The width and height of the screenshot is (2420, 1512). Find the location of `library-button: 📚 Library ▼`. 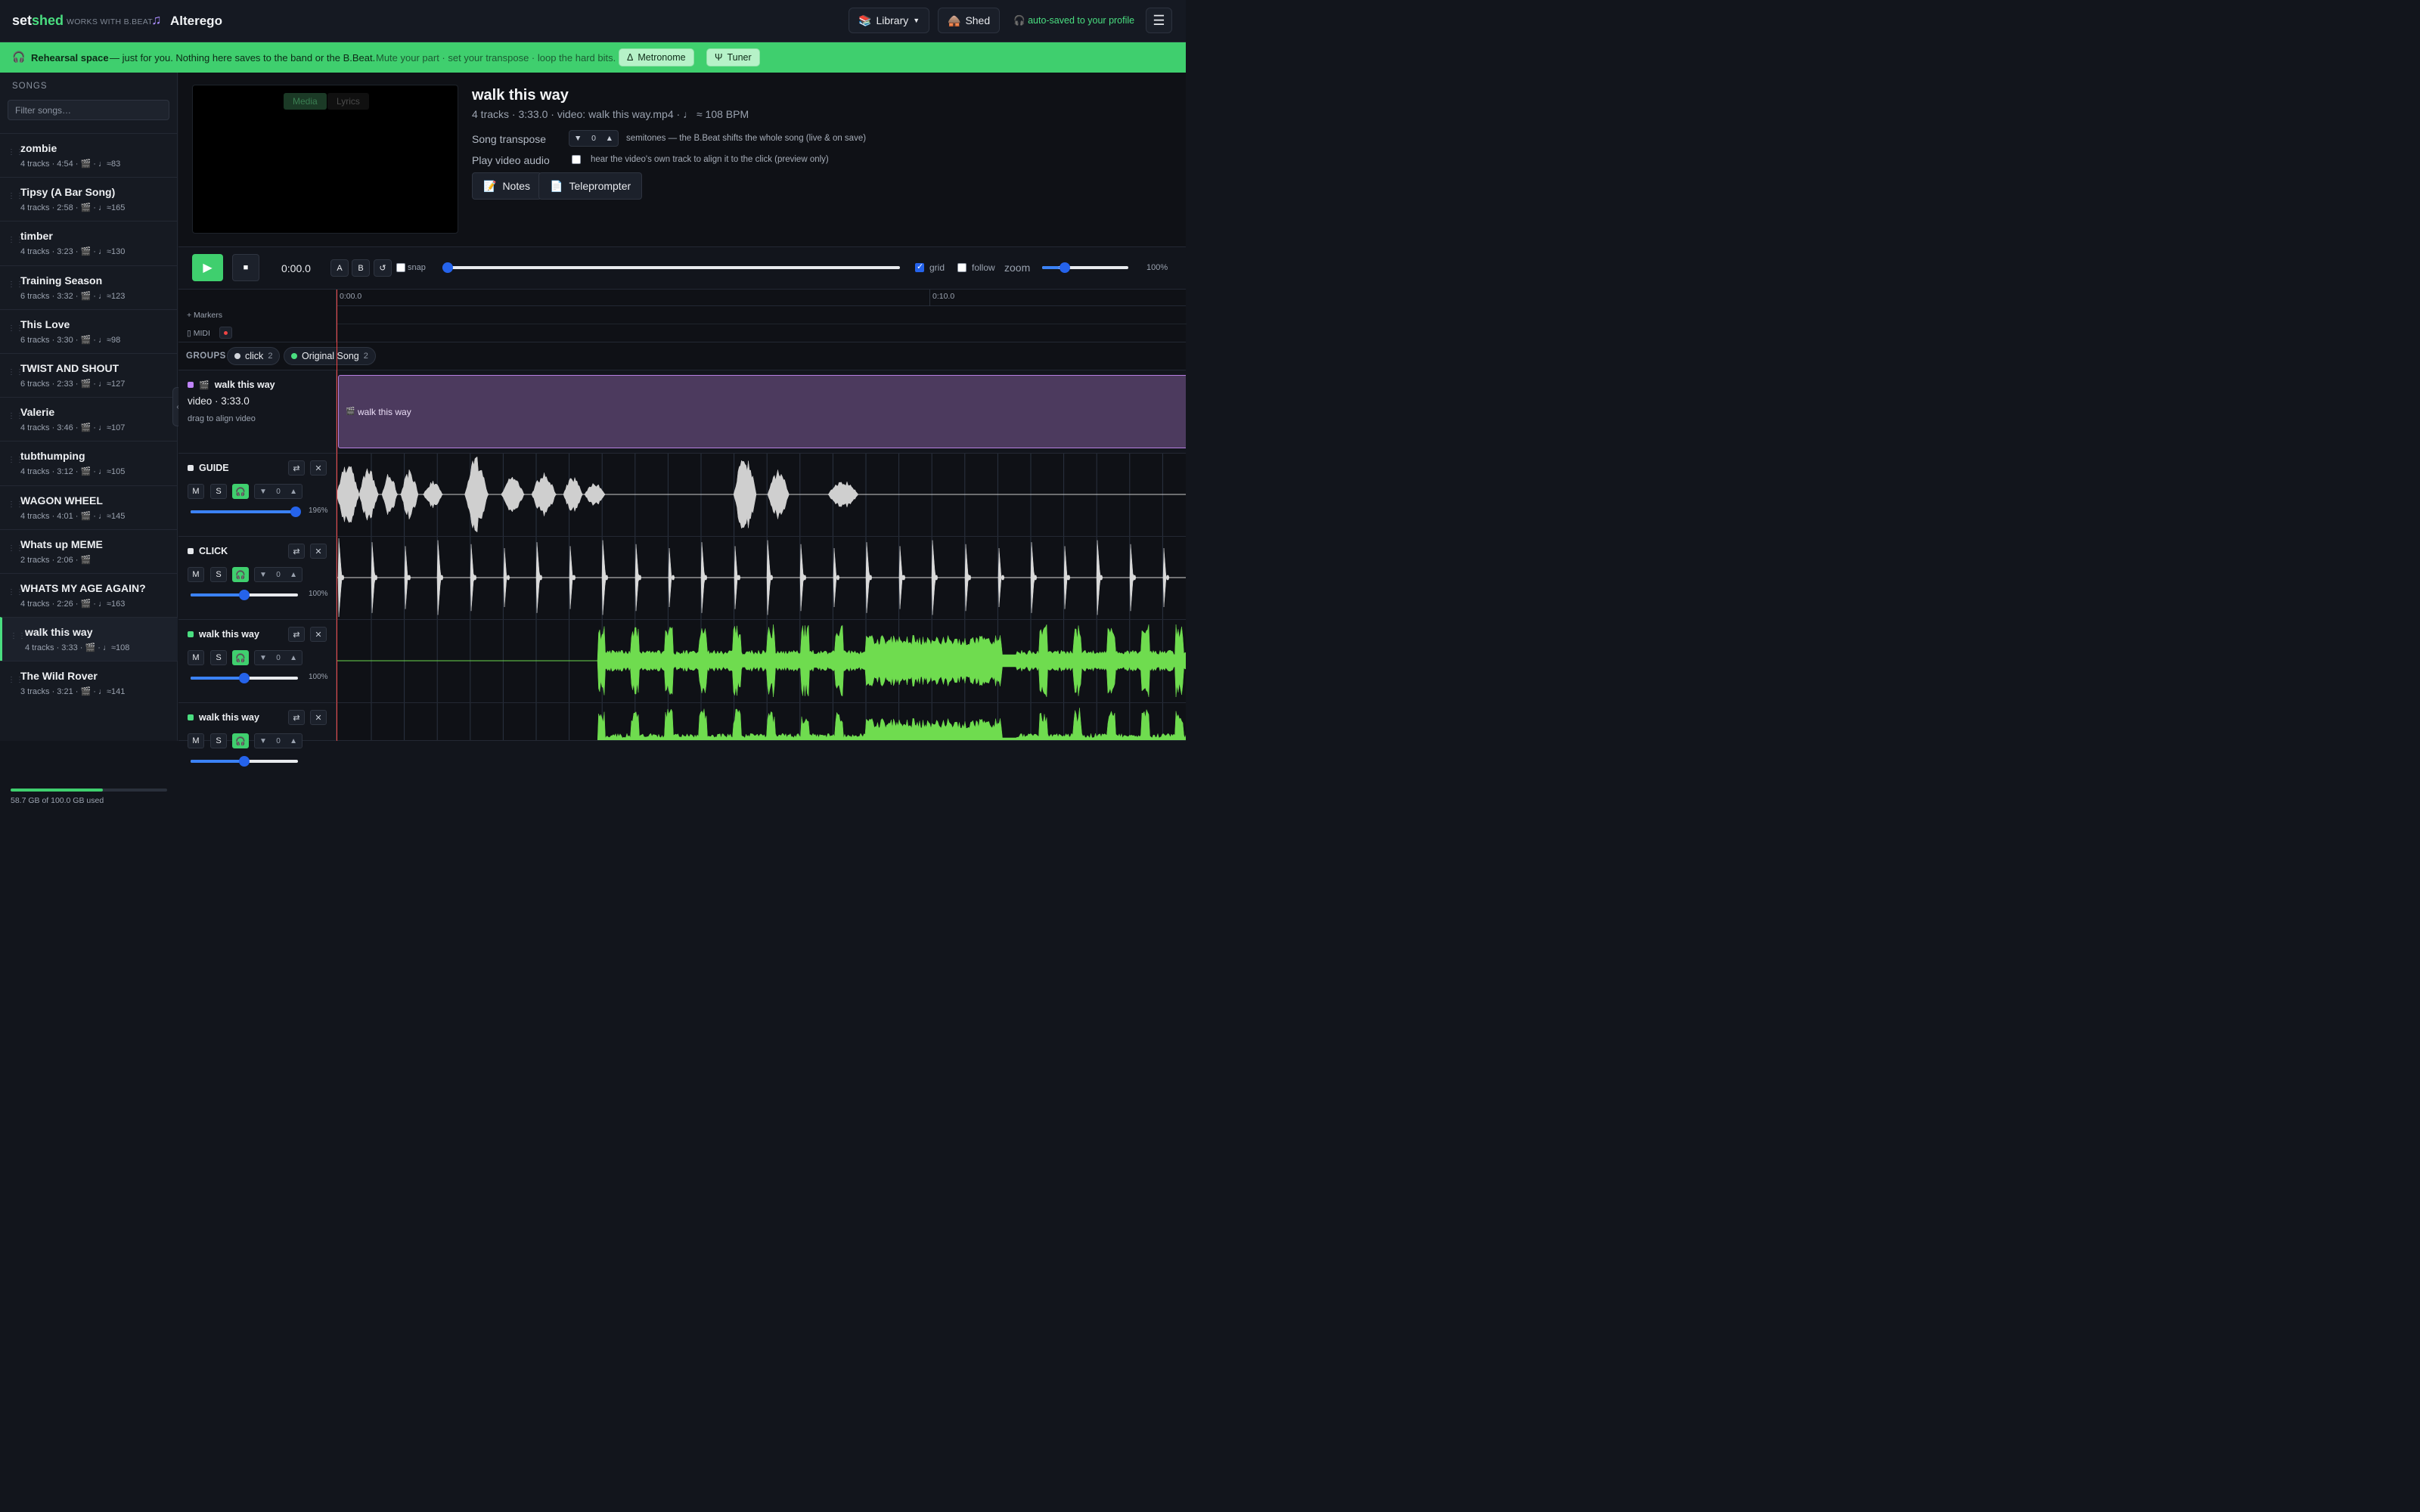

library-button: 📚 Library ▼ is located at coordinates (889, 20).